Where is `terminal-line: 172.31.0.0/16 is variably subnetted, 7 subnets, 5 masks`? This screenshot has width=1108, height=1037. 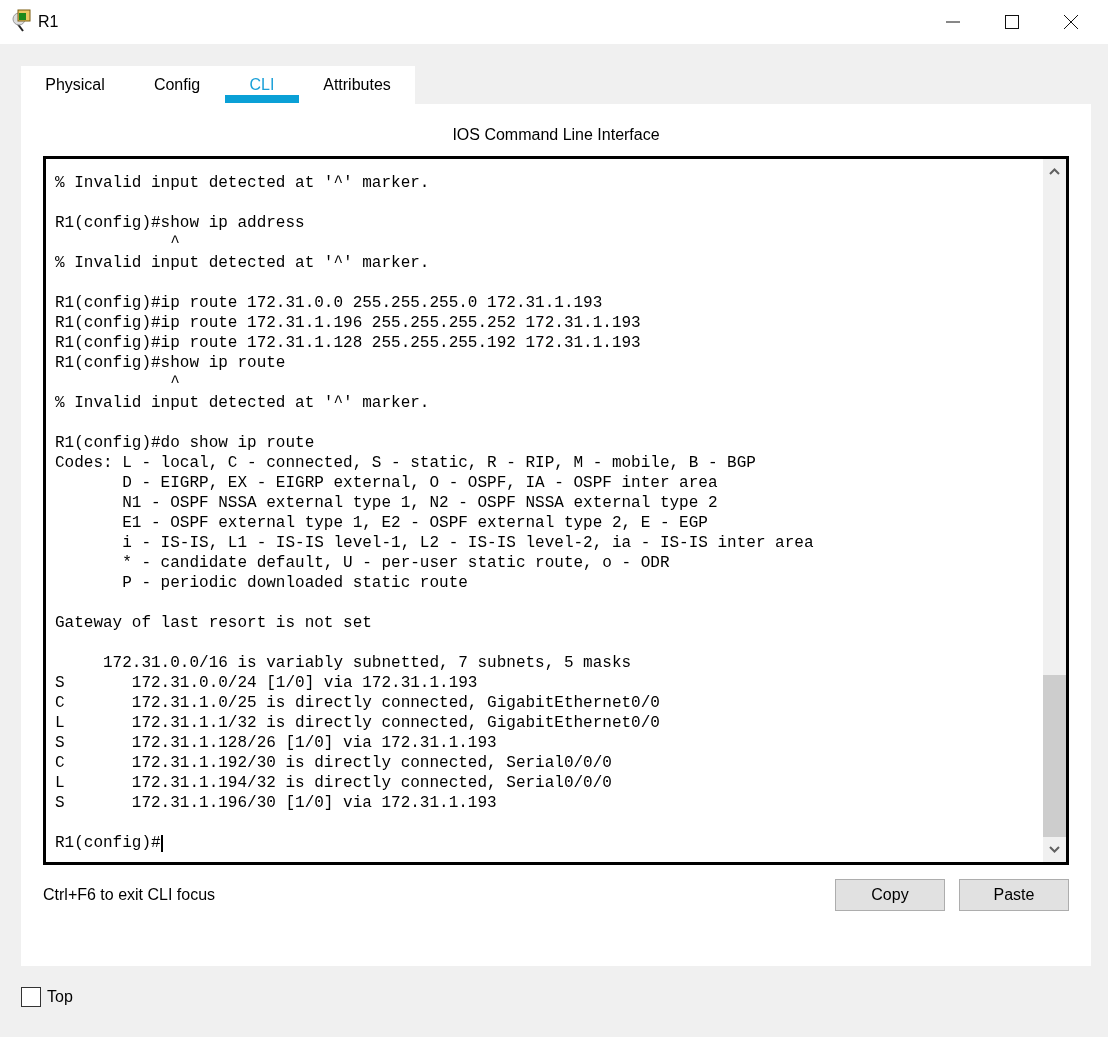
terminal-line: 172.31.0.0/16 is variably subnetted, 7 subnets, 5 masks is located at coordinates (367, 663).